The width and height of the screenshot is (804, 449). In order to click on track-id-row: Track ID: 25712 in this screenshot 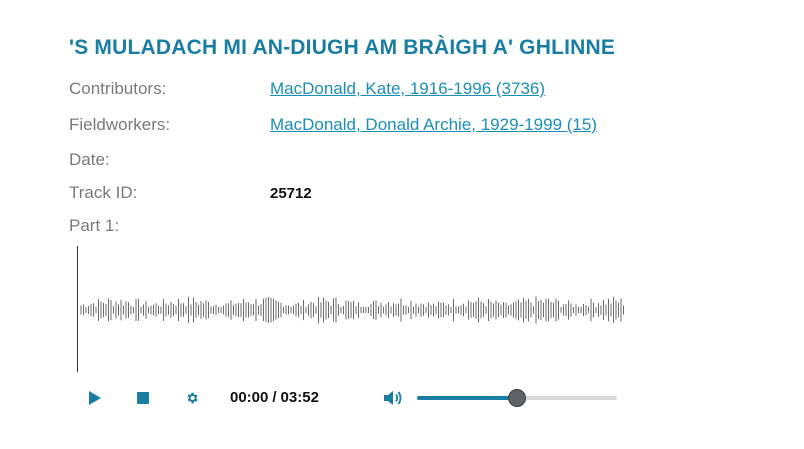, I will do `click(419, 195)`.